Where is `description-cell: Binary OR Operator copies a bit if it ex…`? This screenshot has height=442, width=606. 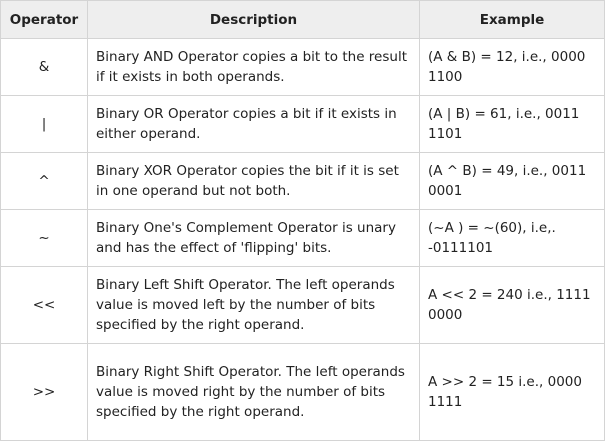
description-cell: Binary OR Operator copies a bit if it ex… is located at coordinates (253, 124).